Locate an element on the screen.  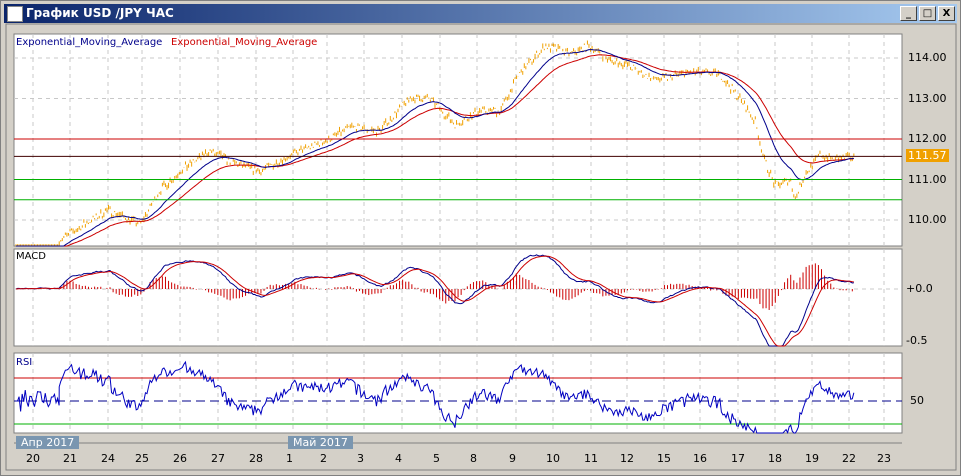
date-tick-label: 15 is located at coordinates (664, 458).